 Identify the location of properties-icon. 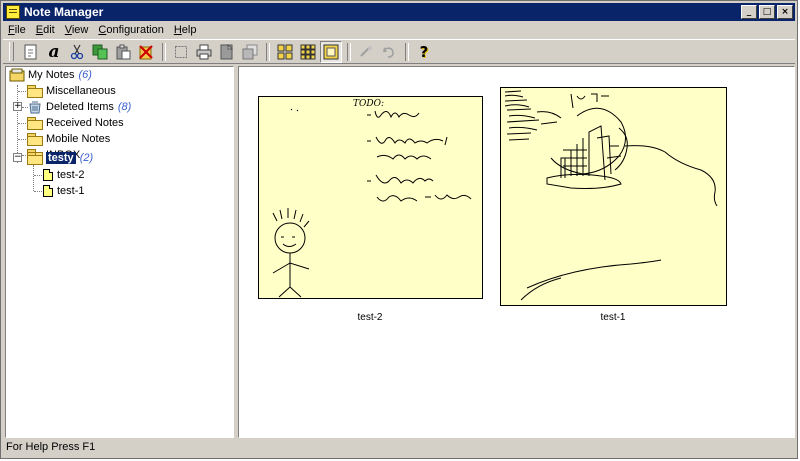
(227, 51).